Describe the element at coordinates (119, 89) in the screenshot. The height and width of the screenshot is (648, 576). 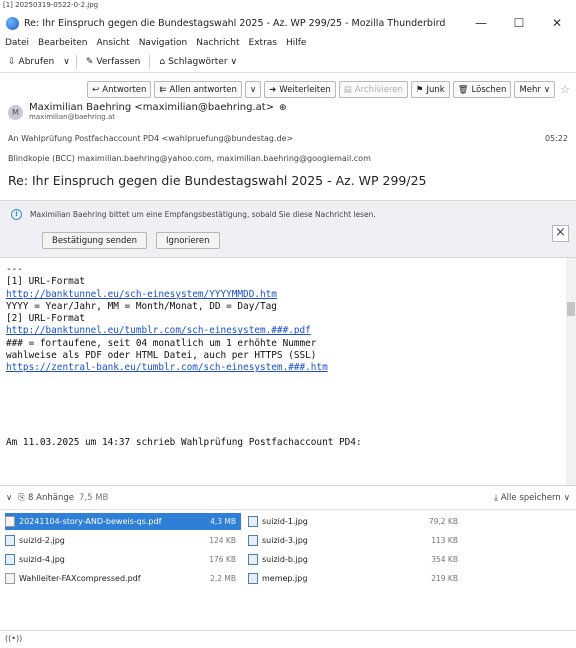
I see `reply-button: ↩ Antworten` at that location.